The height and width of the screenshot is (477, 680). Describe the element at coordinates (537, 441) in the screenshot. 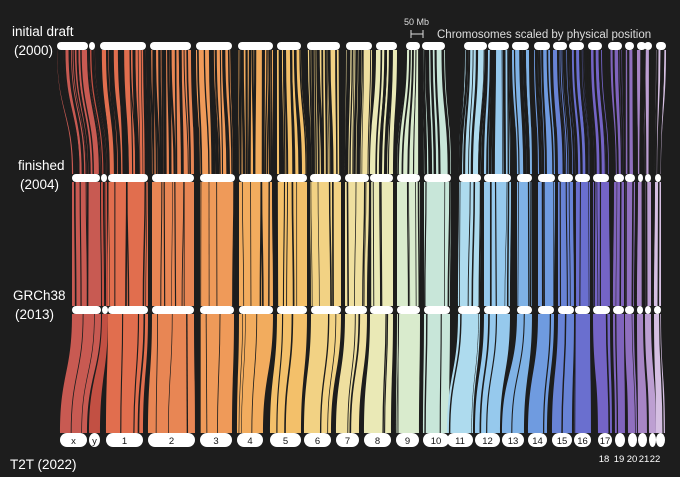

I see `chromosome-label-14: 14` at that location.